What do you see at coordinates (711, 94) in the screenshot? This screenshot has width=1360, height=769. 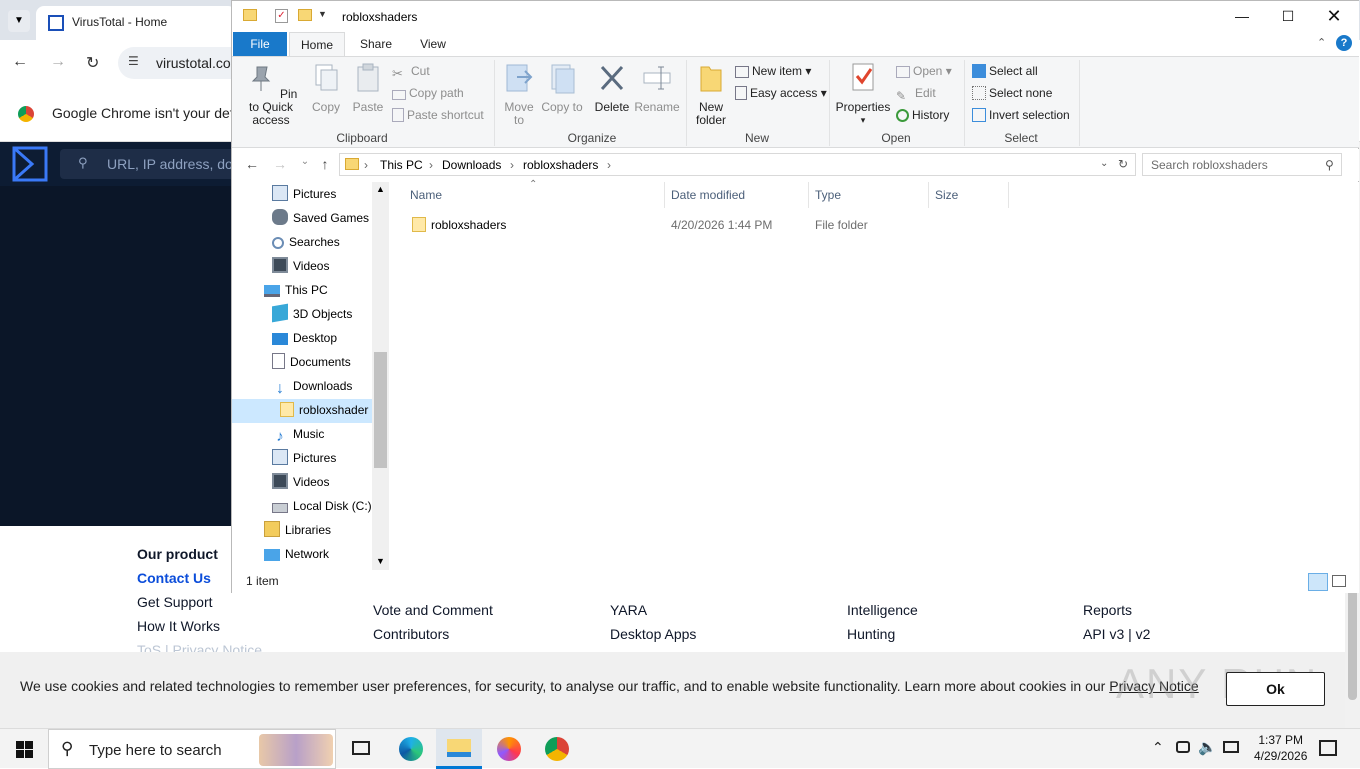 I see `new-folder-button: New folder` at bounding box center [711, 94].